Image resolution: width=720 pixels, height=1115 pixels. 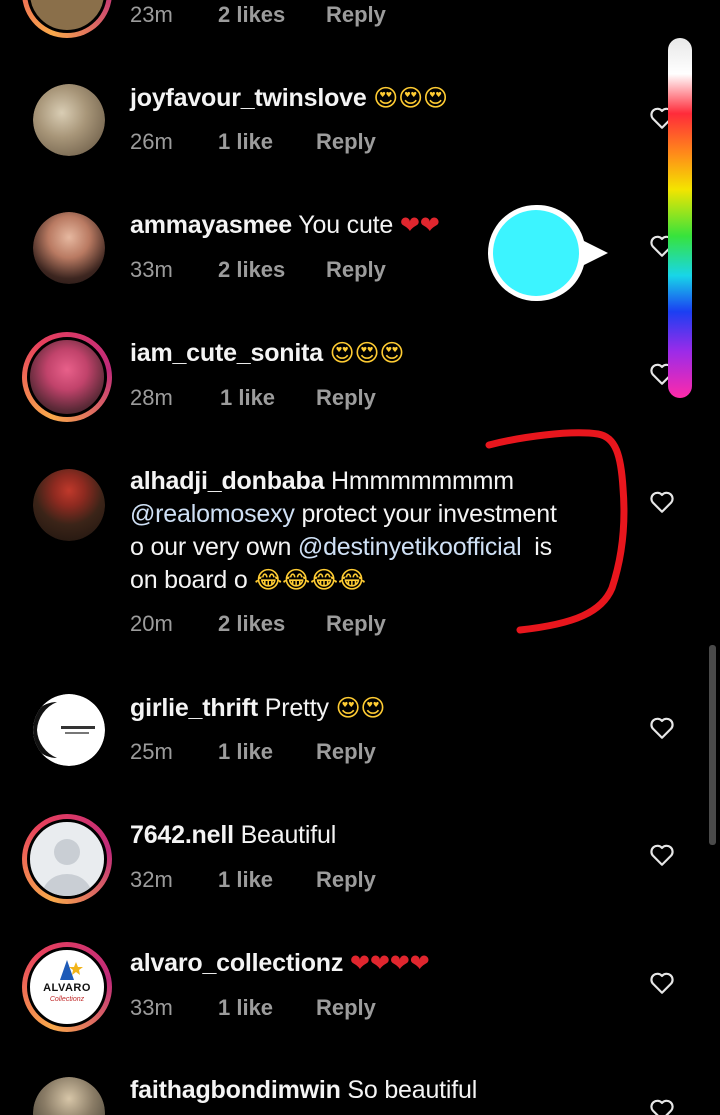 What do you see at coordinates (346, 225) in the screenshot?
I see `comment-body: You cute` at bounding box center [346, 225].